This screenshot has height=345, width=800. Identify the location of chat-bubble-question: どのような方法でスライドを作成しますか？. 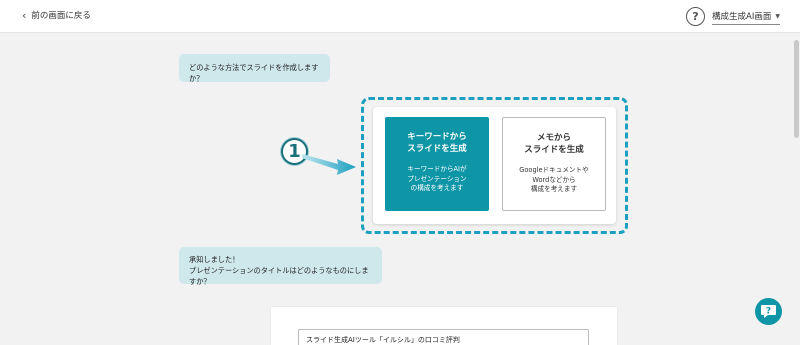
(254, 68).